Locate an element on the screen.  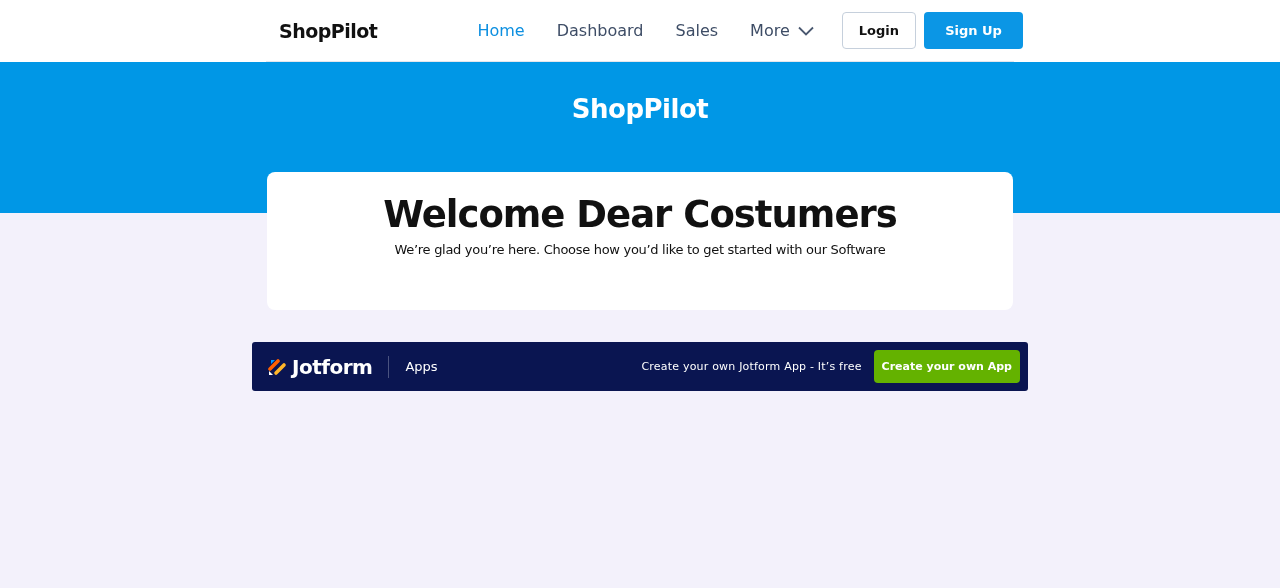
chevron-down-icon is located at coordinates (805, 30).